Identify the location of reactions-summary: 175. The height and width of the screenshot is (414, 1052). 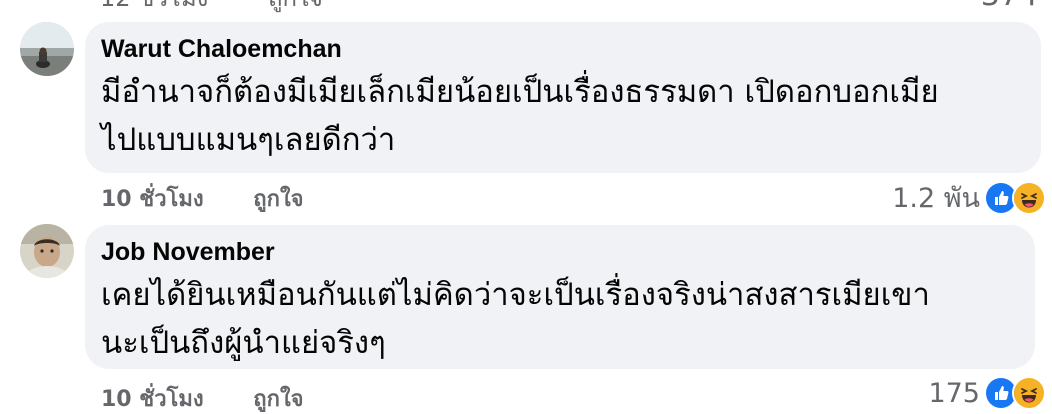
(987, 393).